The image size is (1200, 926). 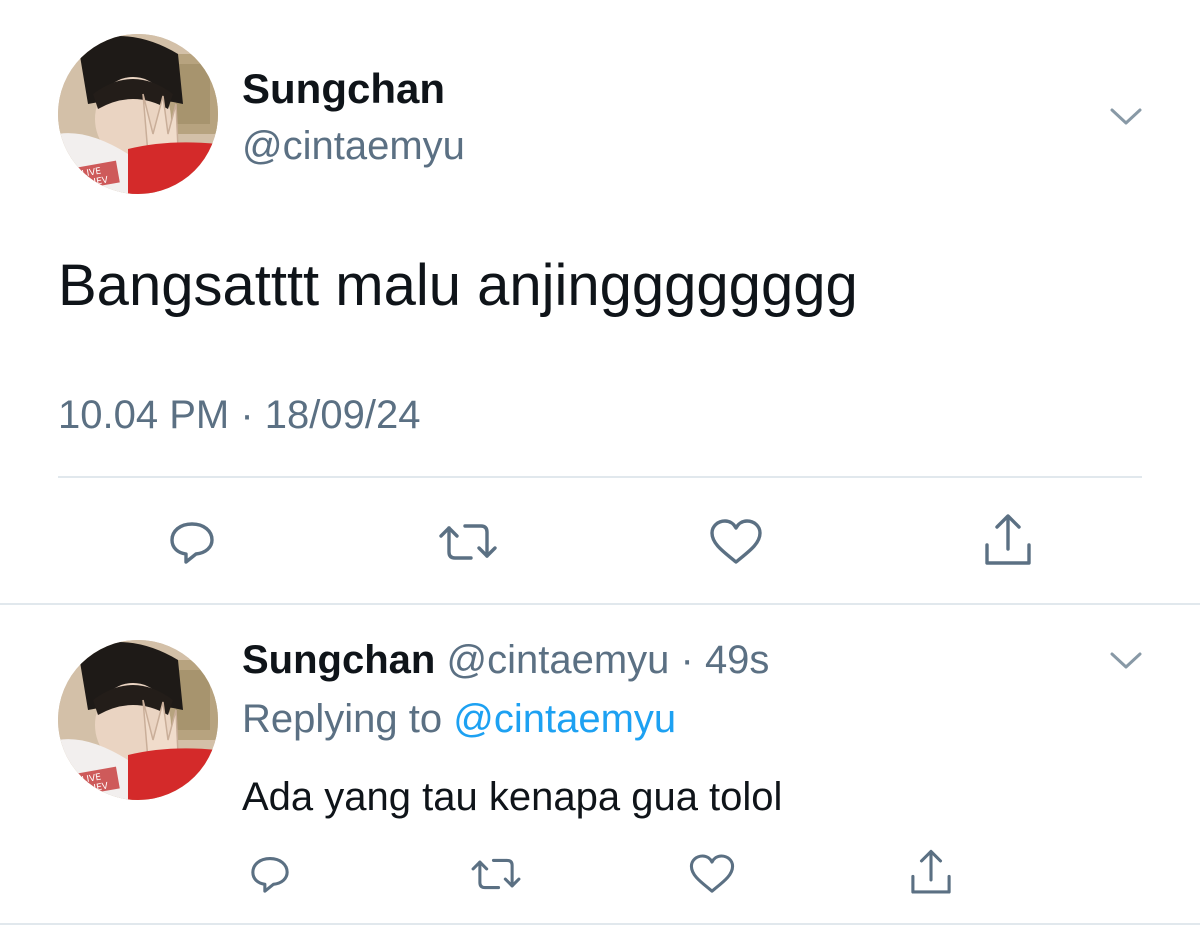 I want to click on replying-mention-link: @cintaemyu, so click(x=564, y=719).